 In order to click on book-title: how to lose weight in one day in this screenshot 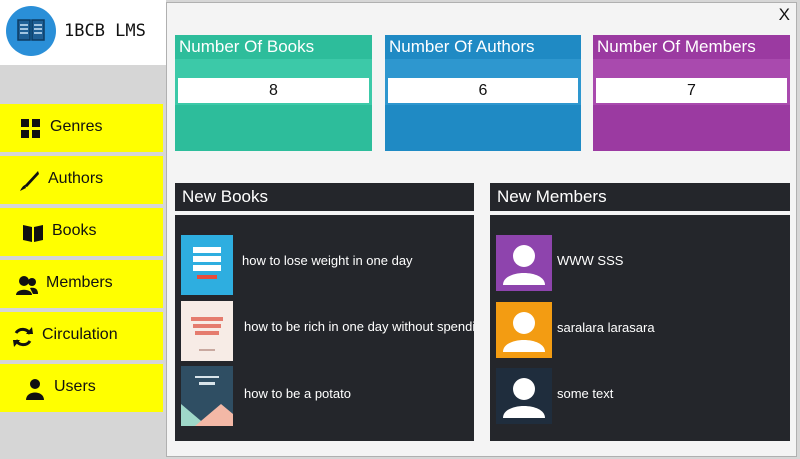, I will do `click(327, 260)`.